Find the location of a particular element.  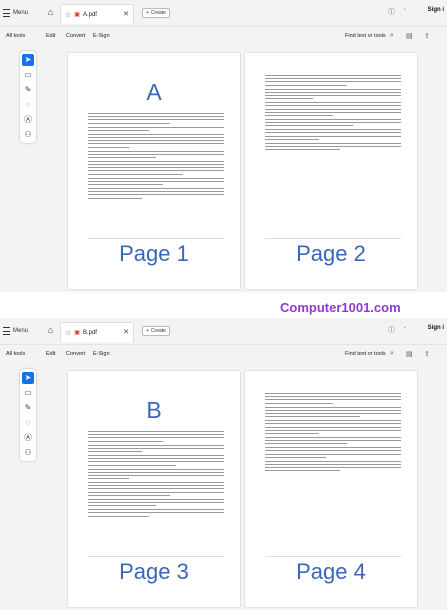

page-heading-letter: B is located at coordinates (154, 410).